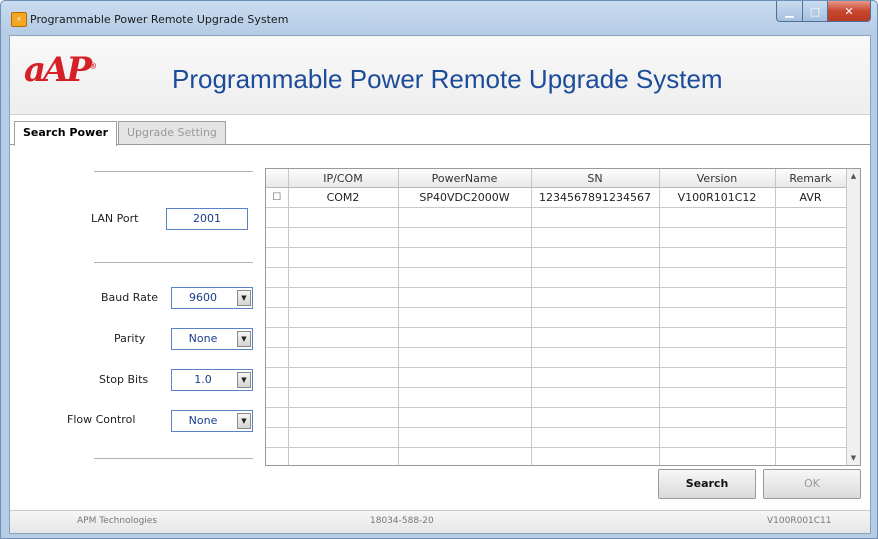  Describe the element at coordinates (172, 132) in the screenshot. I see `tab-upgrade-setting: Upgrade Setting` at that location.